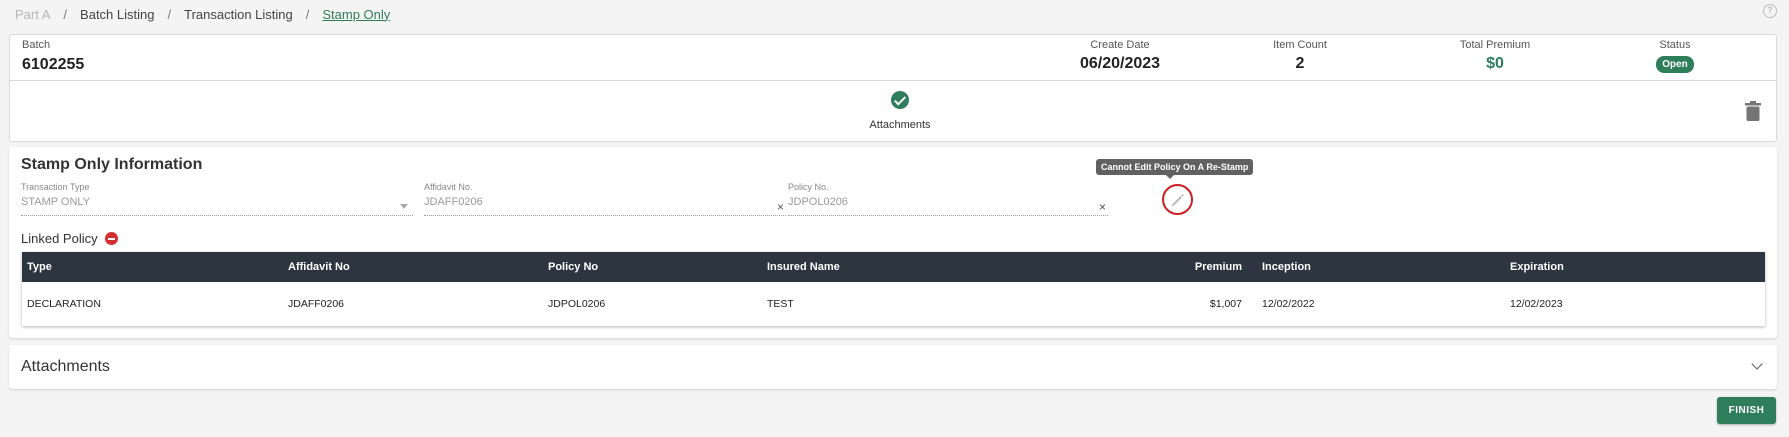  What do you see at coordinates (1753, 111) in the screenshot?
I see `trash-icon` at bounding box center [1753, 111].